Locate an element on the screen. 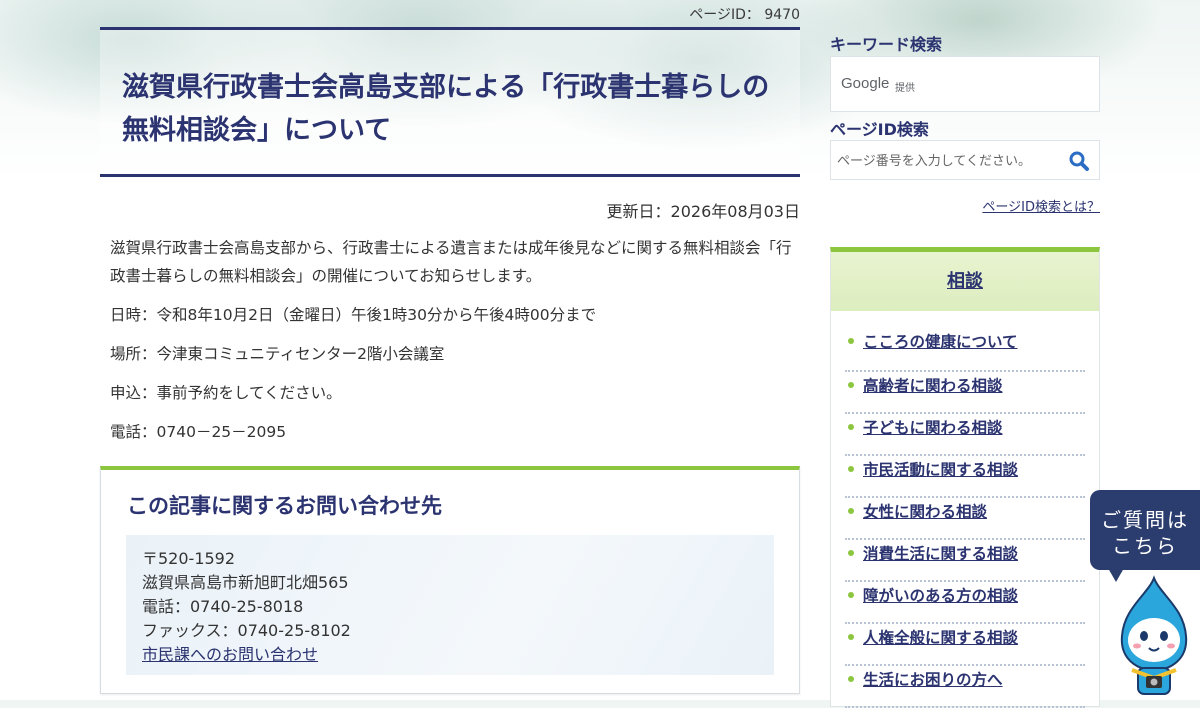 The width and height of the screenshot is (1200, 708). category-link: 消費生活に関する相談 is located at coordinates (940, 553).